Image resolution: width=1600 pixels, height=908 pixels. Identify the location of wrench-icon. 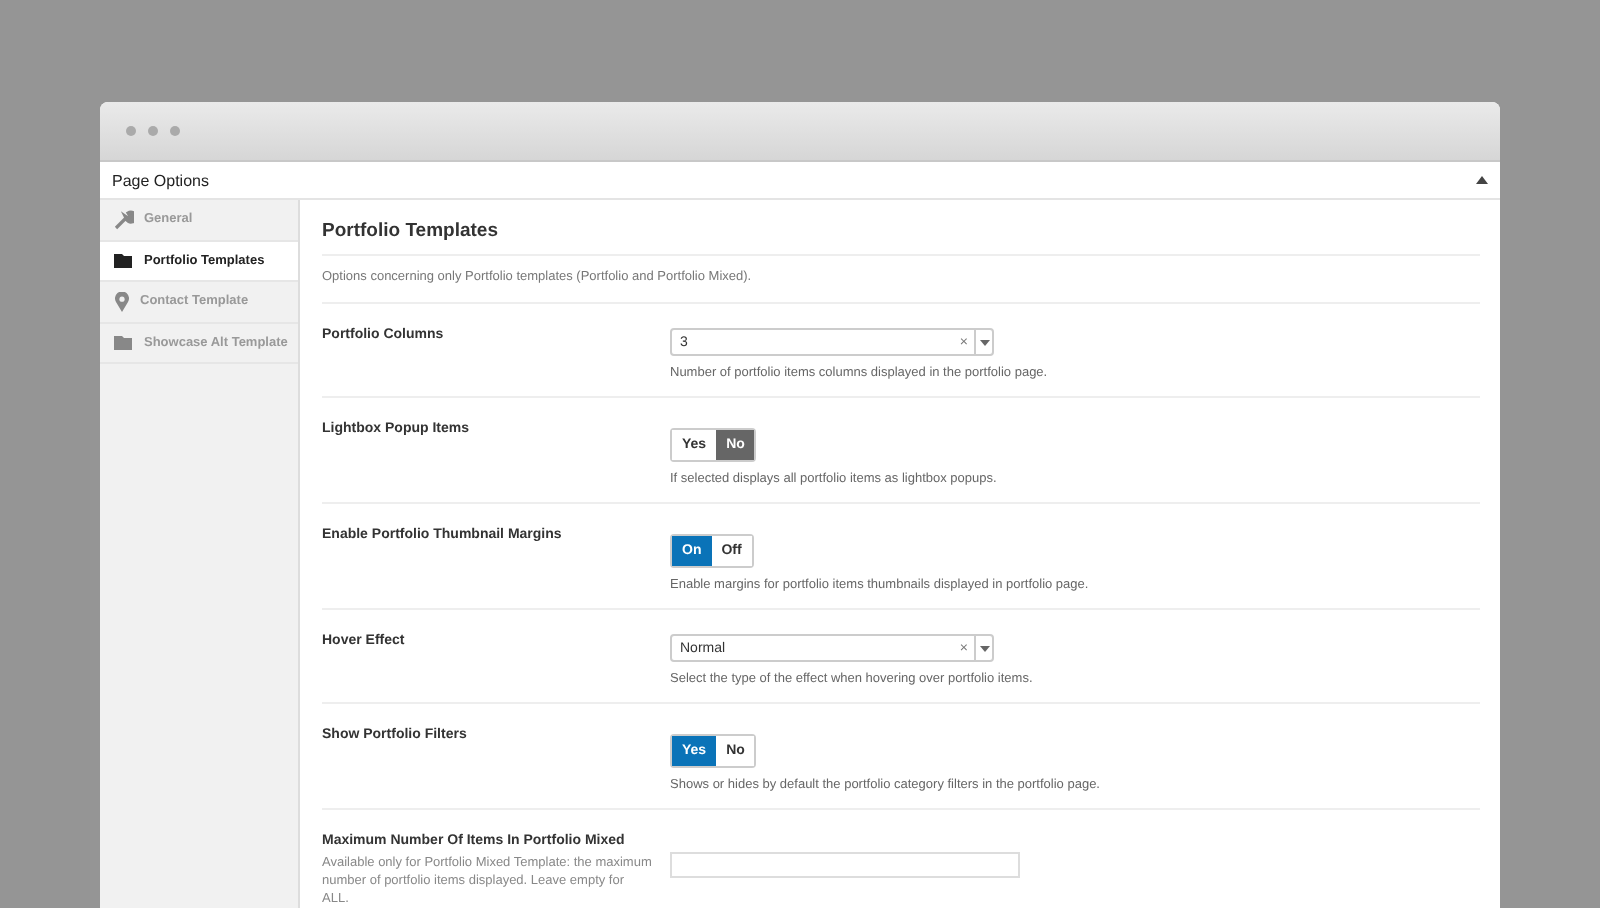
(124, 219).